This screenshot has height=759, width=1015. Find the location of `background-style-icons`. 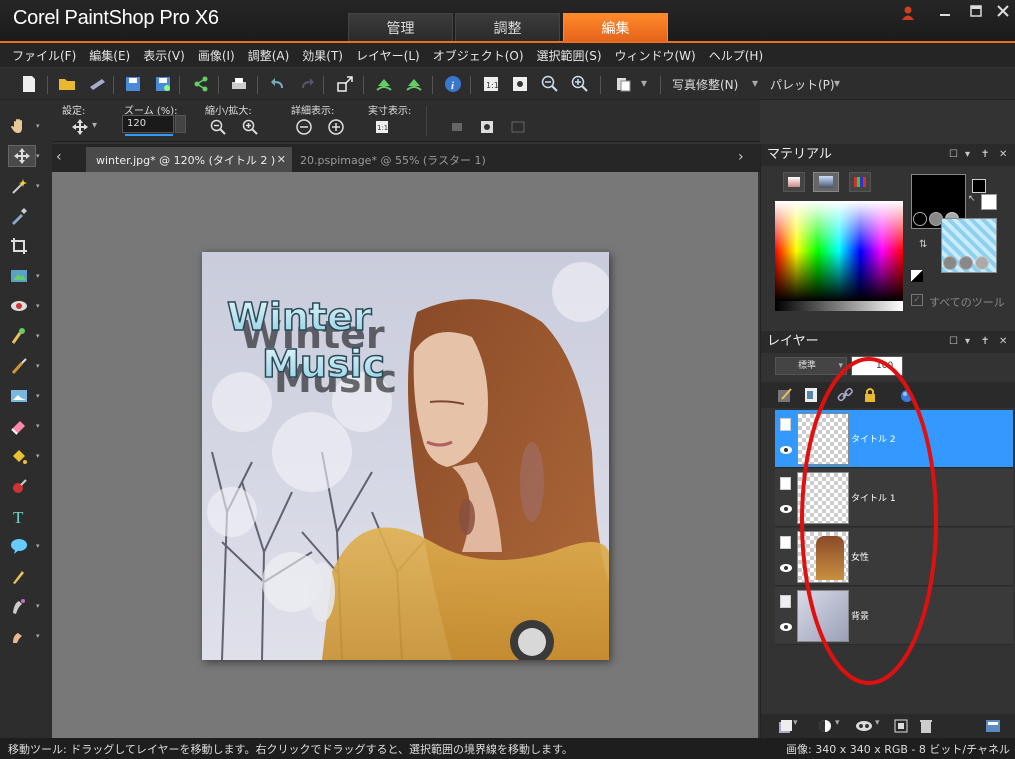

background-style-icons is located at coordinates (970, 264).